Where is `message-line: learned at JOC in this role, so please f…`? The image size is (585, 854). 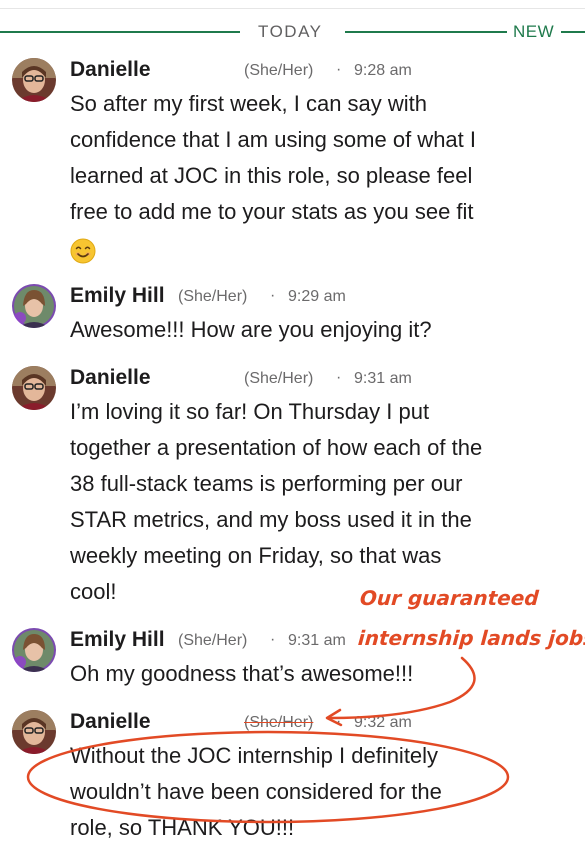 message-line: learned at JOC in this role, so please f… is located at coordinates (271, 175).